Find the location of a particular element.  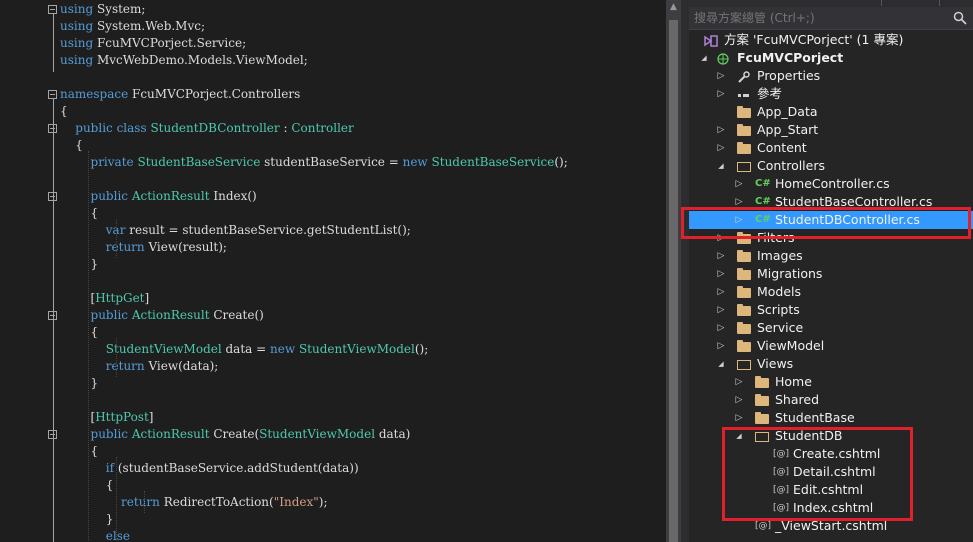

code-line: [HttpGet] is located at coordinates (105, 298).